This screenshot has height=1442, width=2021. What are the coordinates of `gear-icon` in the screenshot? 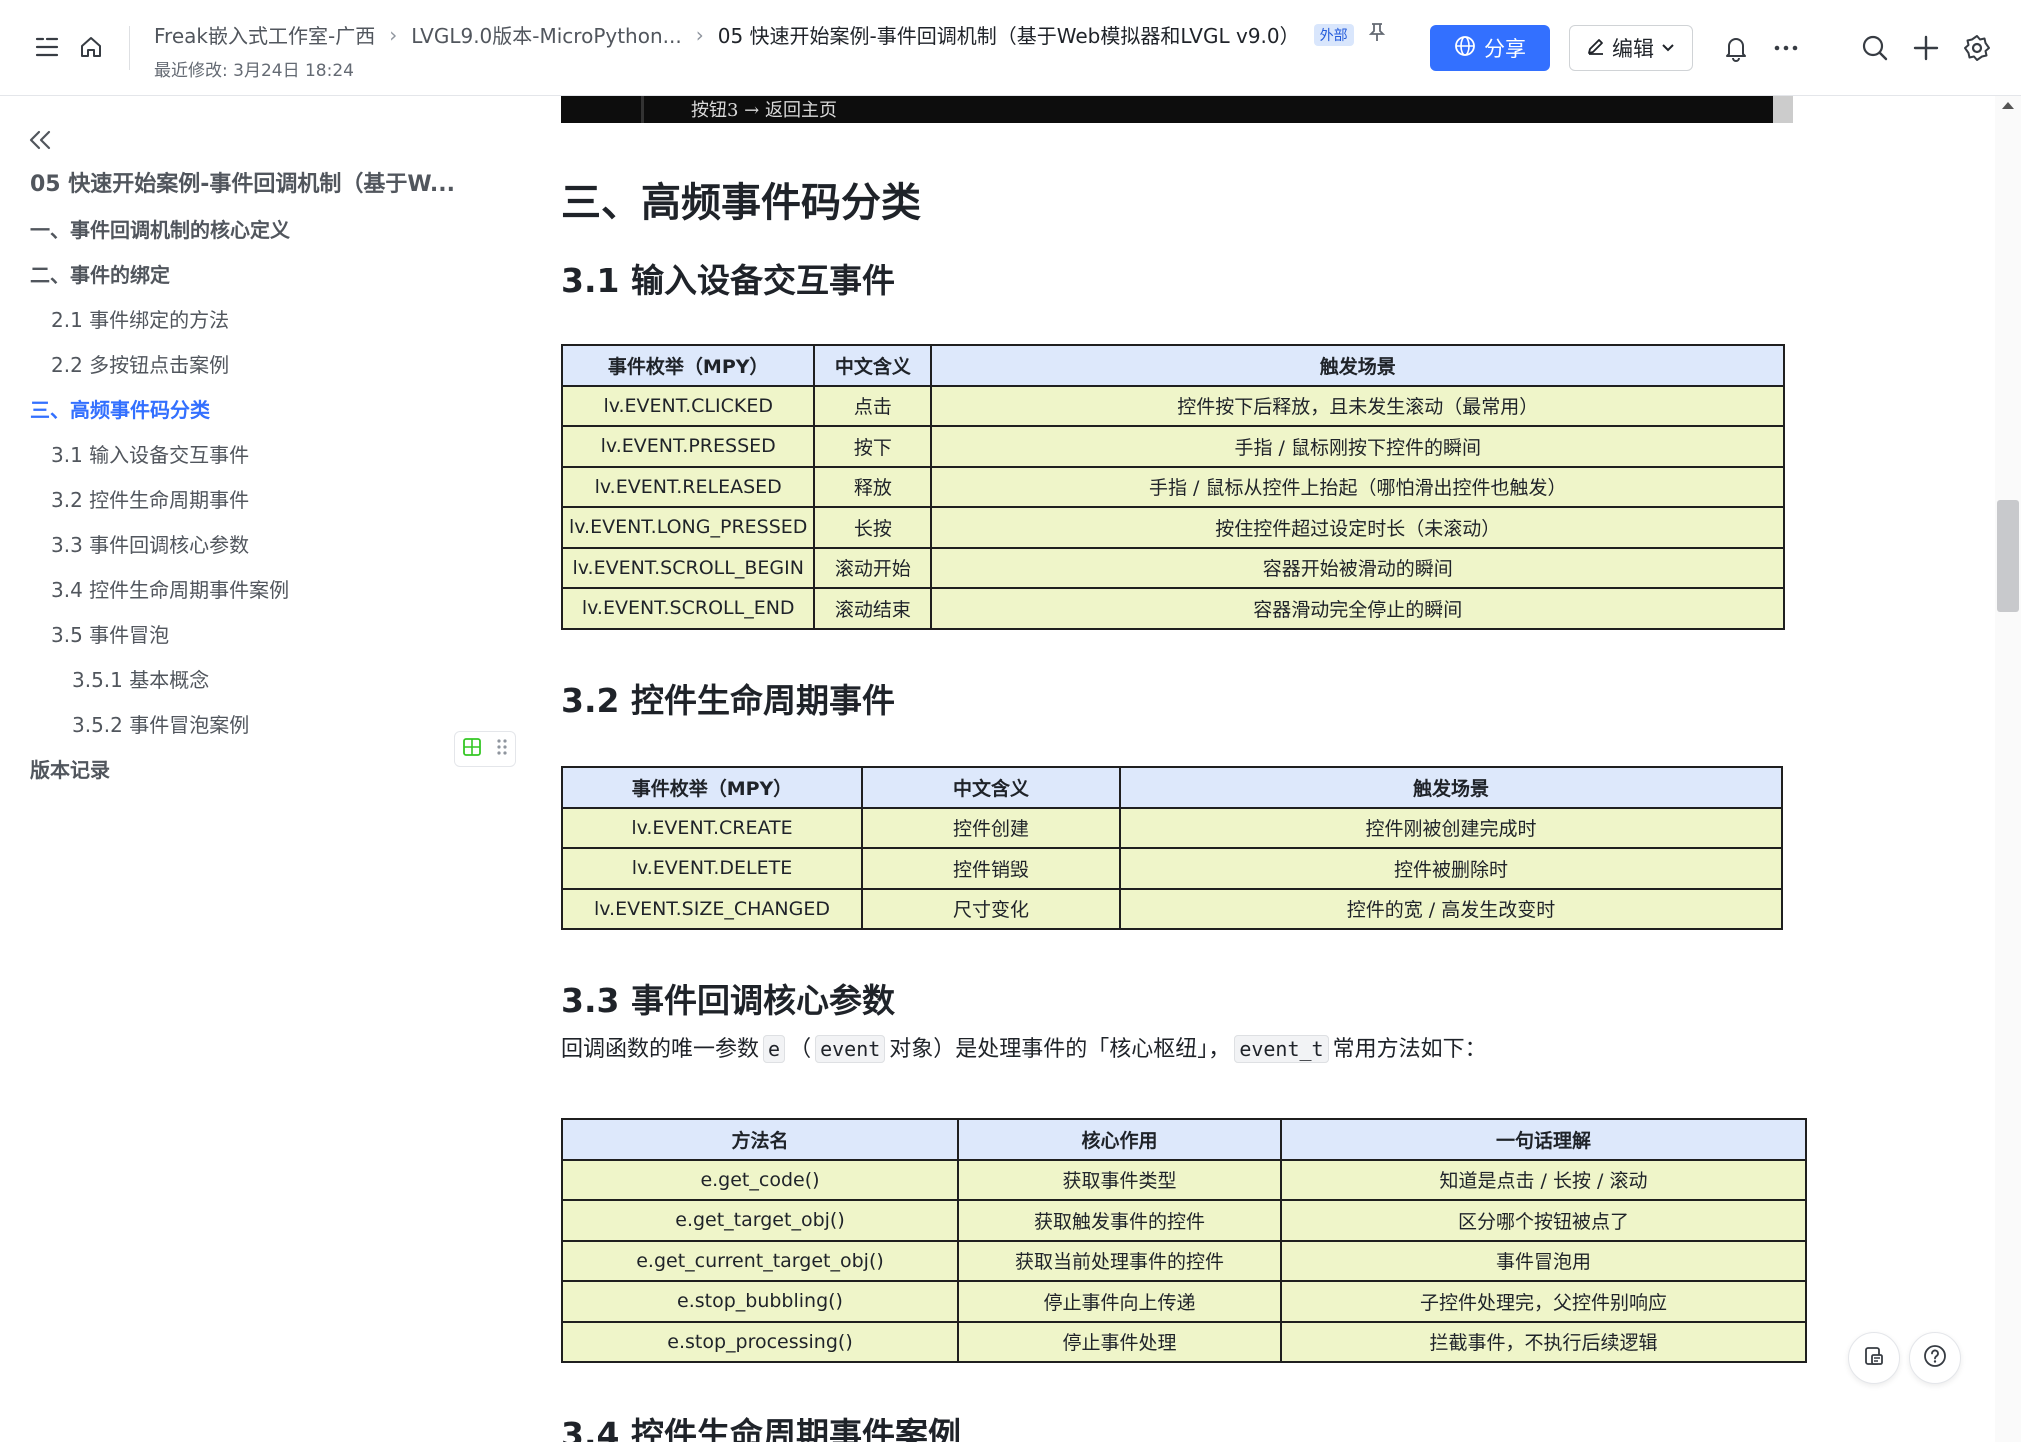 It's located at (1977, 48).